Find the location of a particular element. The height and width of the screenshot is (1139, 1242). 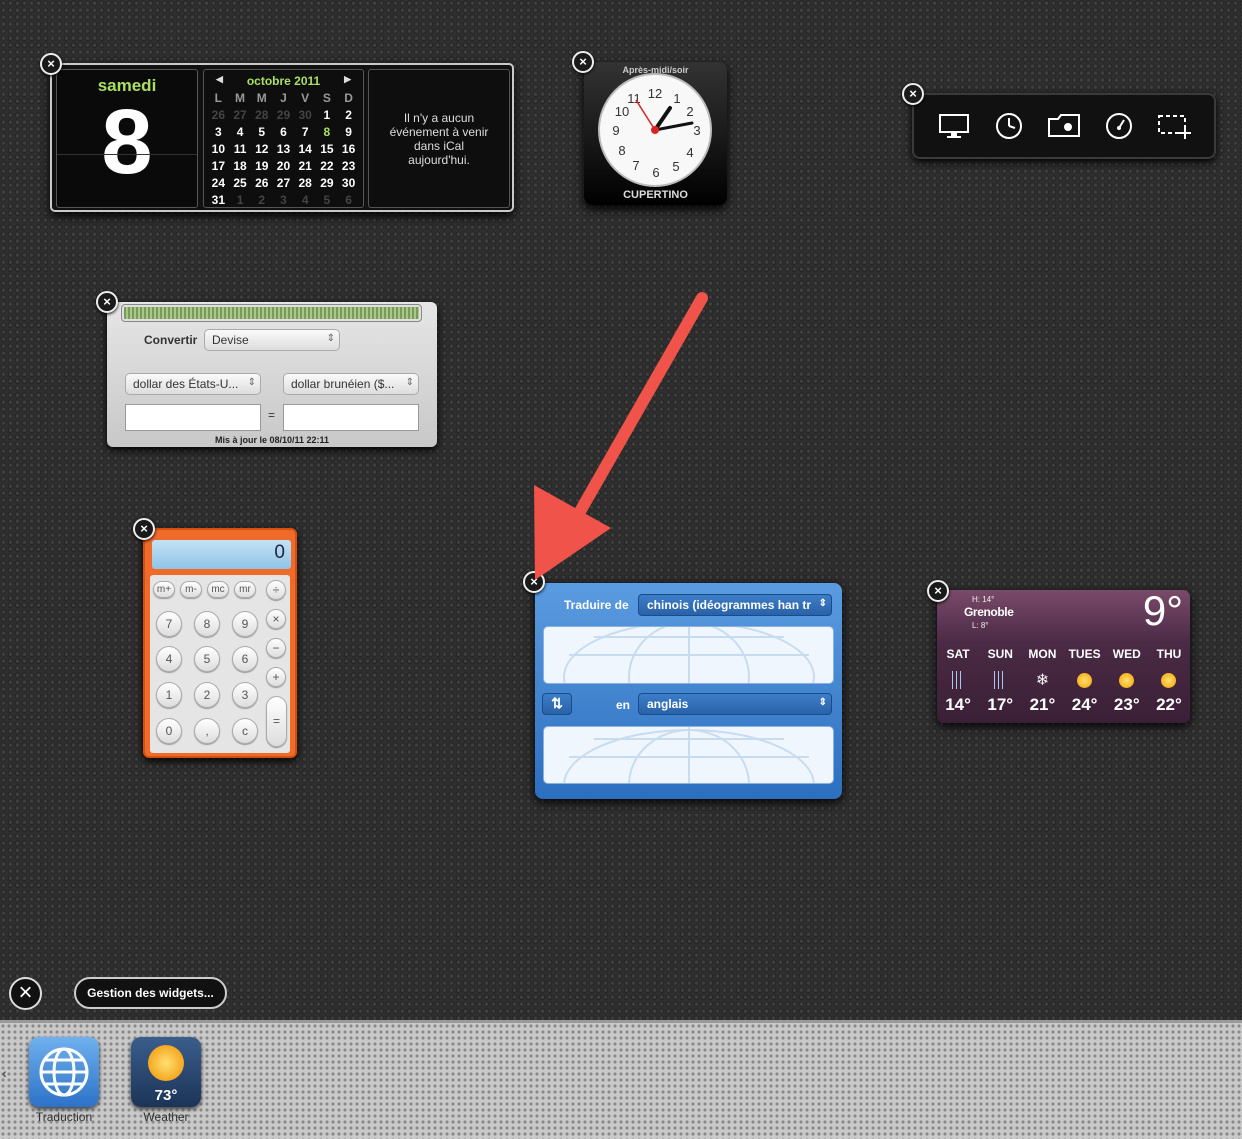

memory-subtract-button: m- is located at coordinates (191, 589).